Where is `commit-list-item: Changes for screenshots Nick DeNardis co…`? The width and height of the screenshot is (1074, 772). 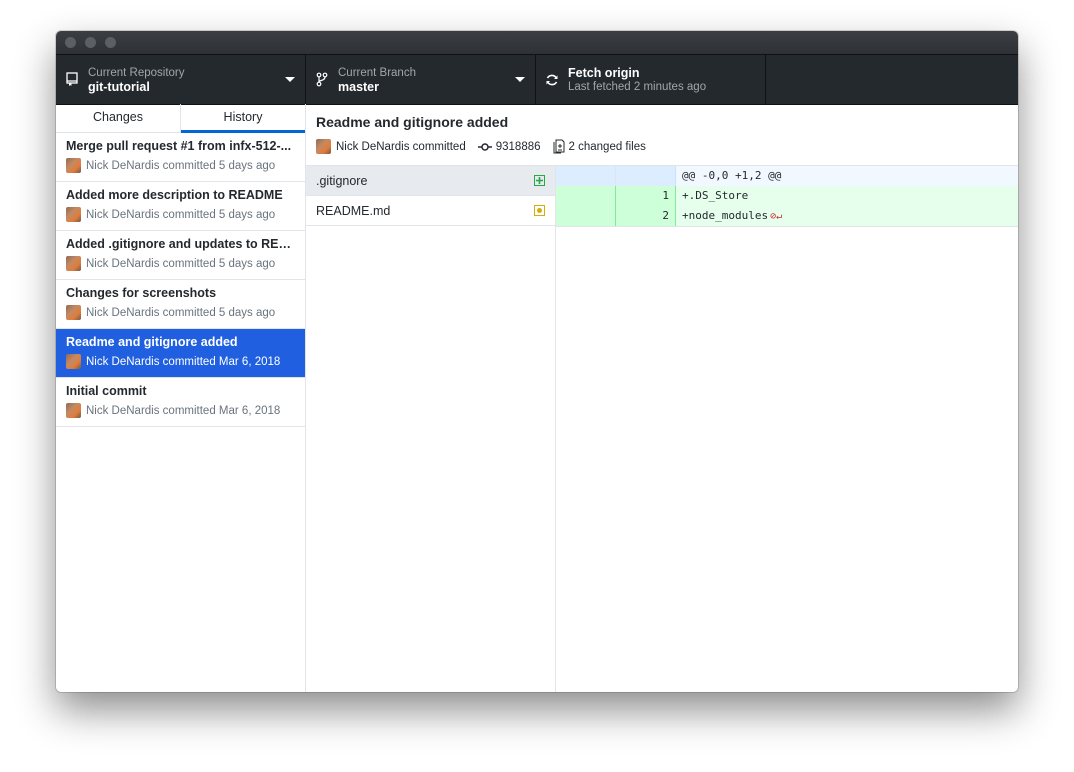
commit-list-item: Changes for screenshots Nick DeNardis co… is located at coordinates (180, 304).